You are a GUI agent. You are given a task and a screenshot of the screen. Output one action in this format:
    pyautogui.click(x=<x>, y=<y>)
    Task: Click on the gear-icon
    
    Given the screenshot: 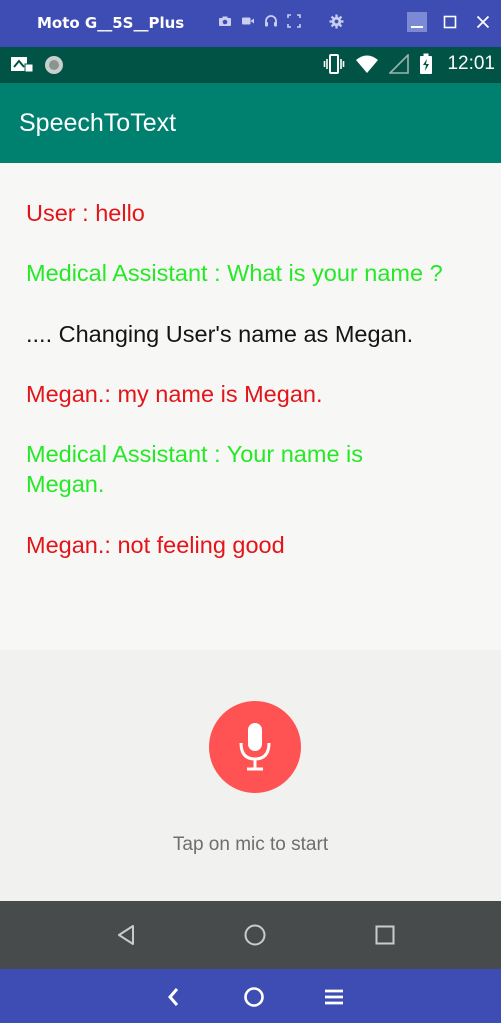 What is the action you would take?
    pyautogui.click(x=336, y=21)
    